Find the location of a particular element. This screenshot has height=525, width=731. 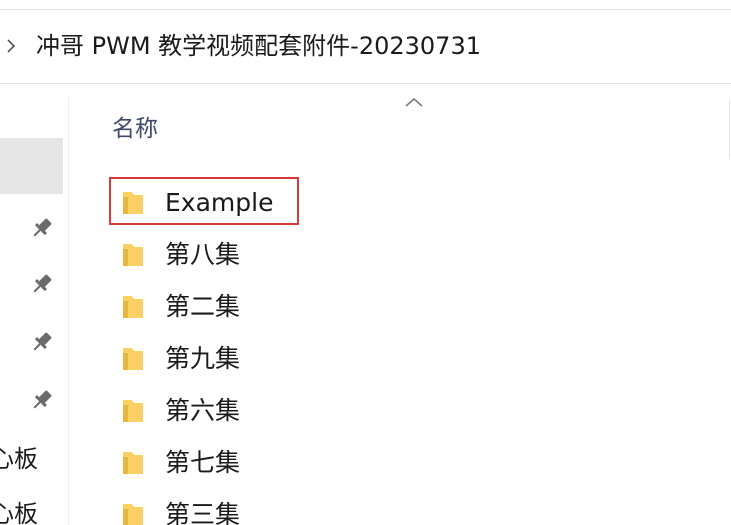

column-divider is located at coordinates (729, 129).